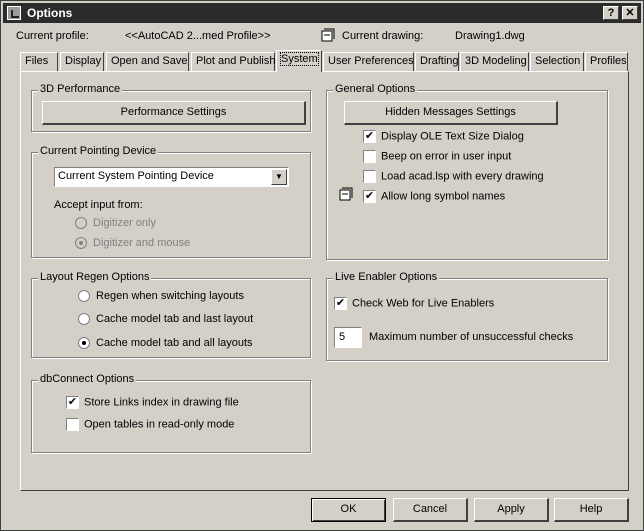  What do you see at coordinates (174, 113) in the screenshot?
I see `performance-settings-button: Performance Settings` at bounding box center [174, 113].